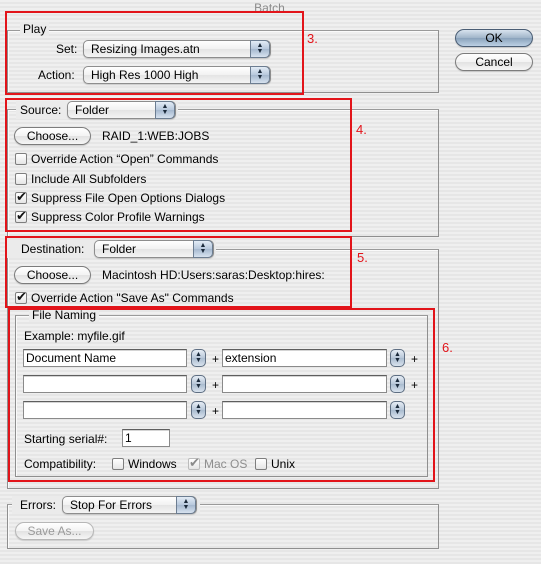 The height and width of the screenshot is (564, 541). Describe the element at coordinates (362, 257) in the screenshot. I see `annotation-label-5: 5.` at that location.